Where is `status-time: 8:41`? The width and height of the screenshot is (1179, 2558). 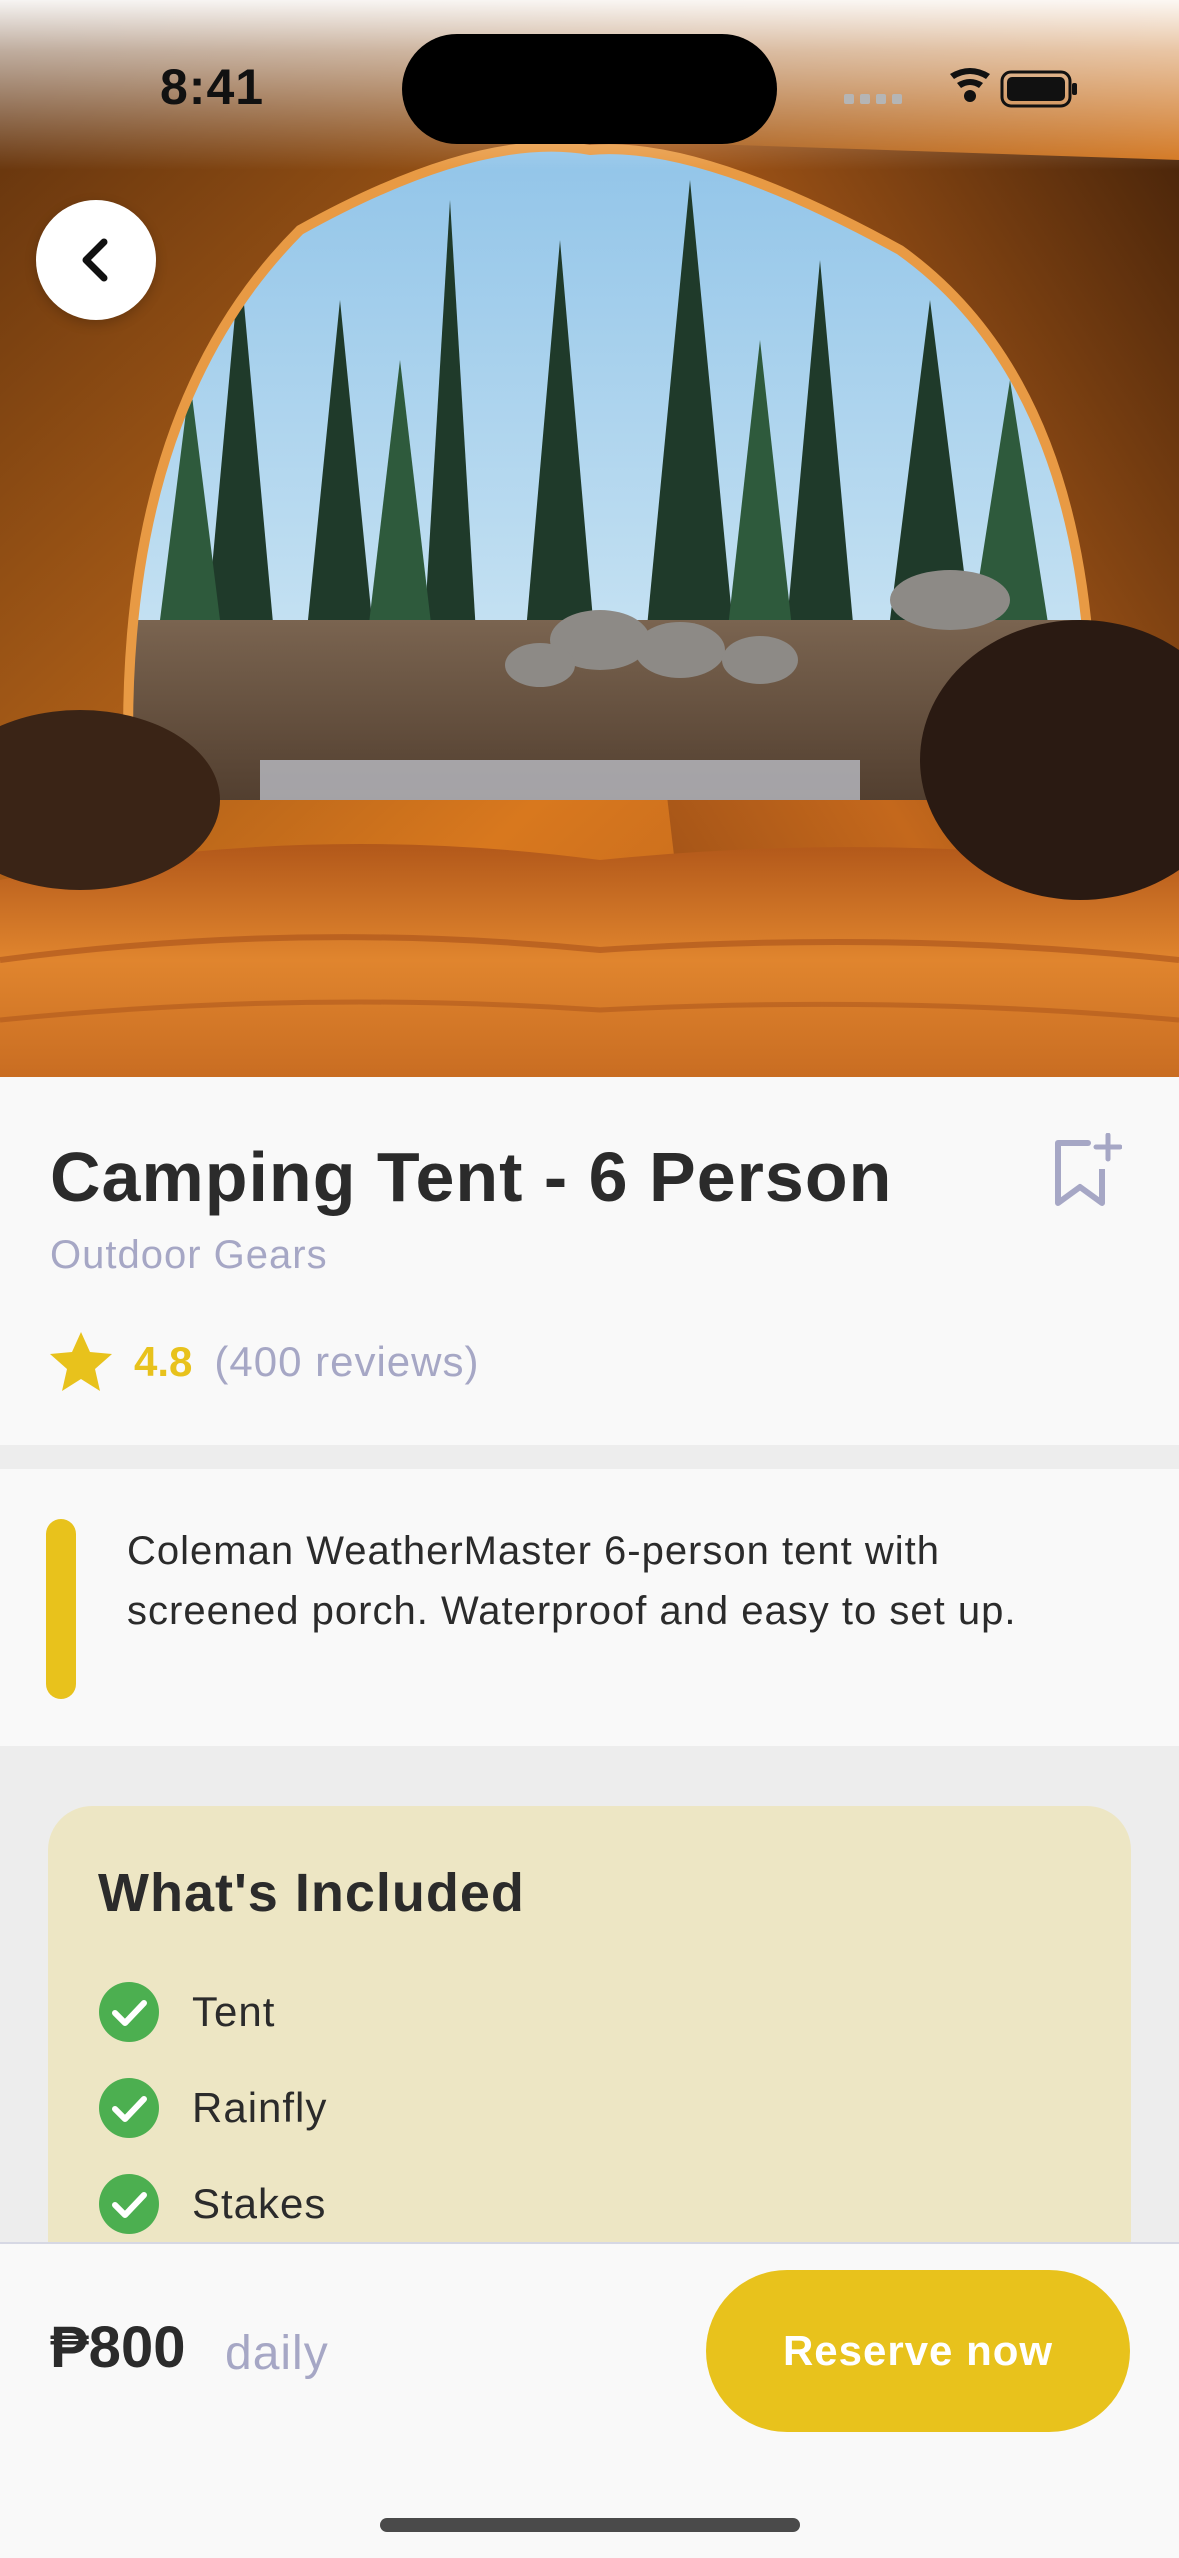 status-time: 8:41 is located at coordinates (212, 87).